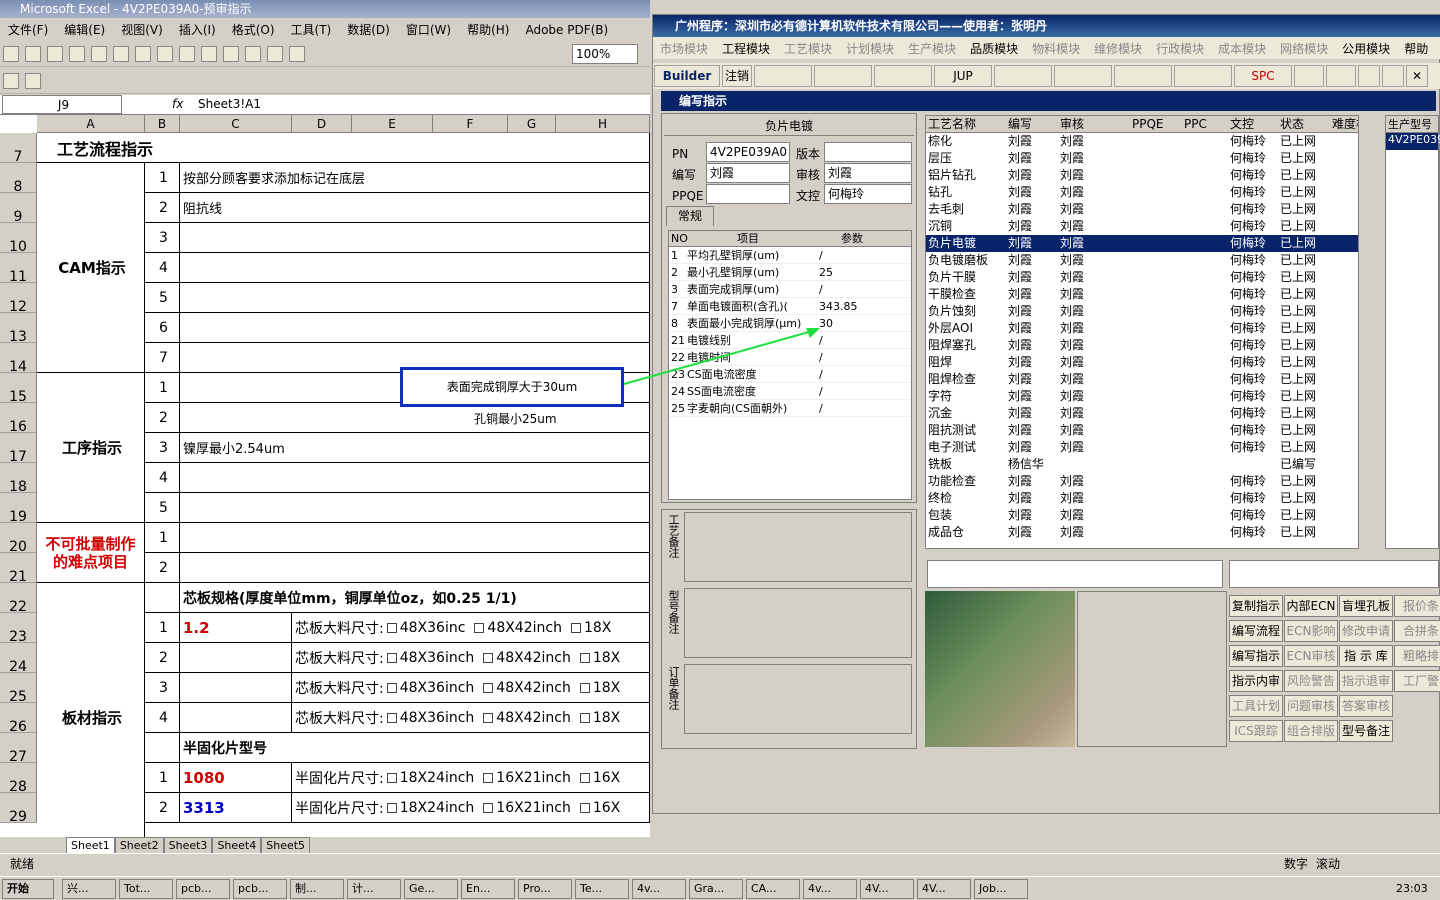  Describe the element at coordinates (18, 329) in the screenshot. I see `row-header: 13` at that location.